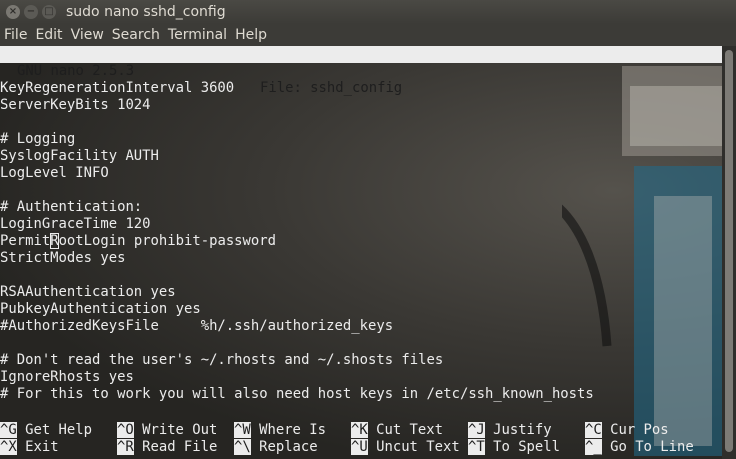  What do you see at coordinates (25, 241) in the screenshot?
I see `cursor-line-before: Permit` at bounding box center [25, 241].